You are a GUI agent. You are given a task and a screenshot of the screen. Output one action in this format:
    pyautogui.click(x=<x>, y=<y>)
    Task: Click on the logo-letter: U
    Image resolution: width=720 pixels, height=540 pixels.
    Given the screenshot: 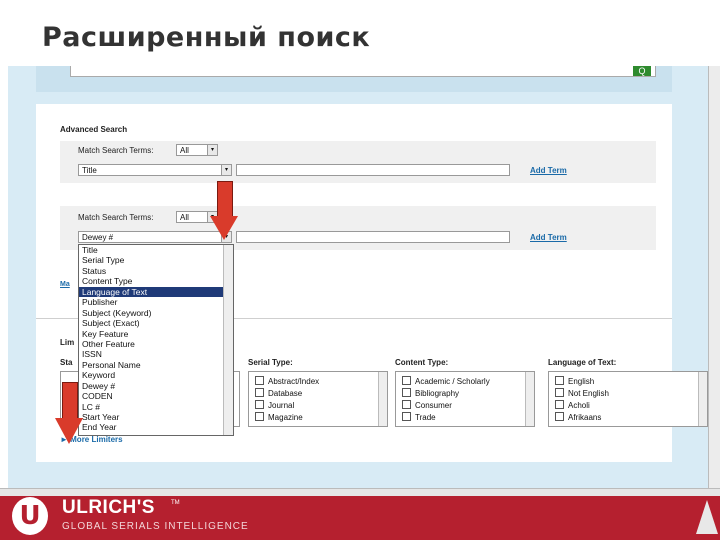 What is the action you would take?
    pyautogui.click(x=30, y=516)
    